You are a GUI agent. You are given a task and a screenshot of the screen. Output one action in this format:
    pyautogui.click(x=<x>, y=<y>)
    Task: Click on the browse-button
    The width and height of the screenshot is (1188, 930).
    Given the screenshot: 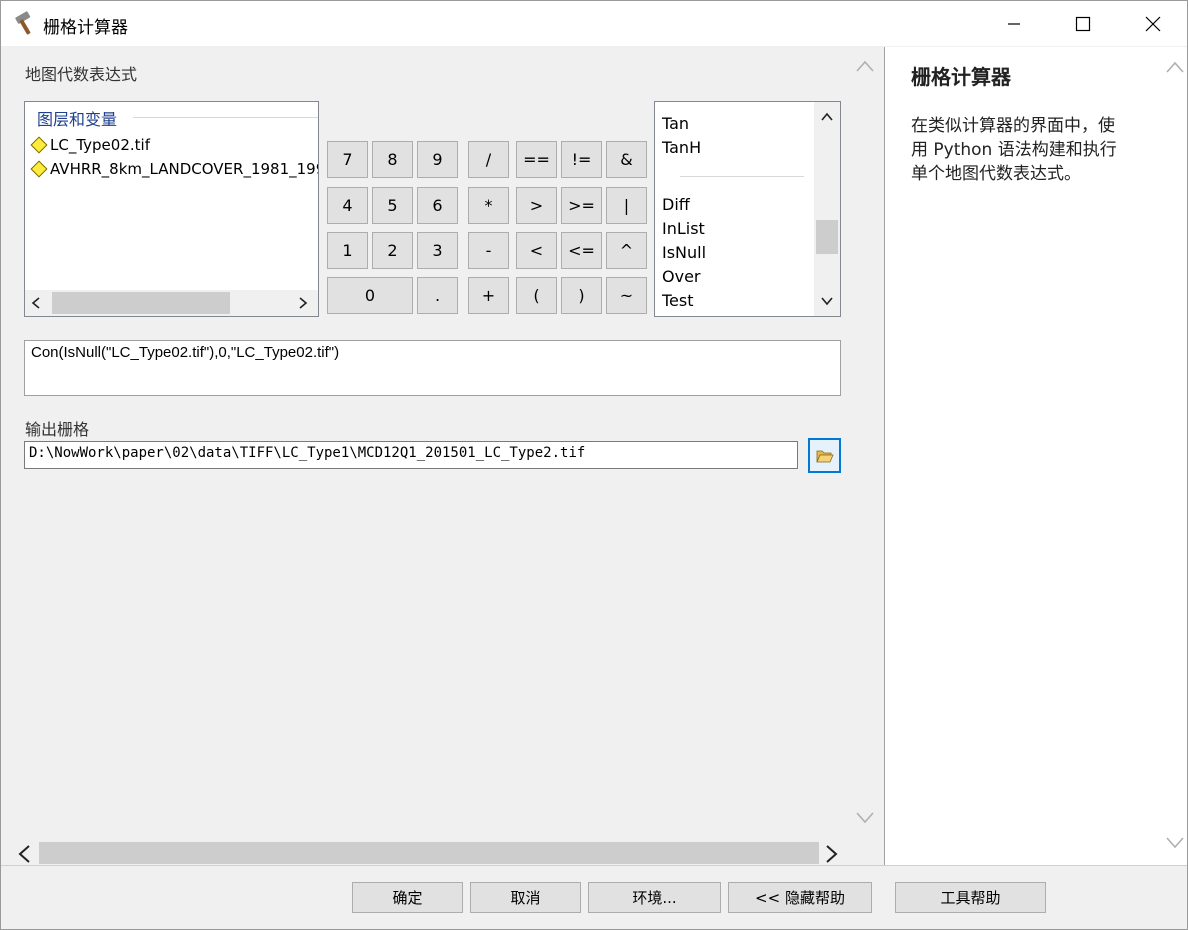 What is the action you would take?
    pyautogui.click(x=824, y=455)
    